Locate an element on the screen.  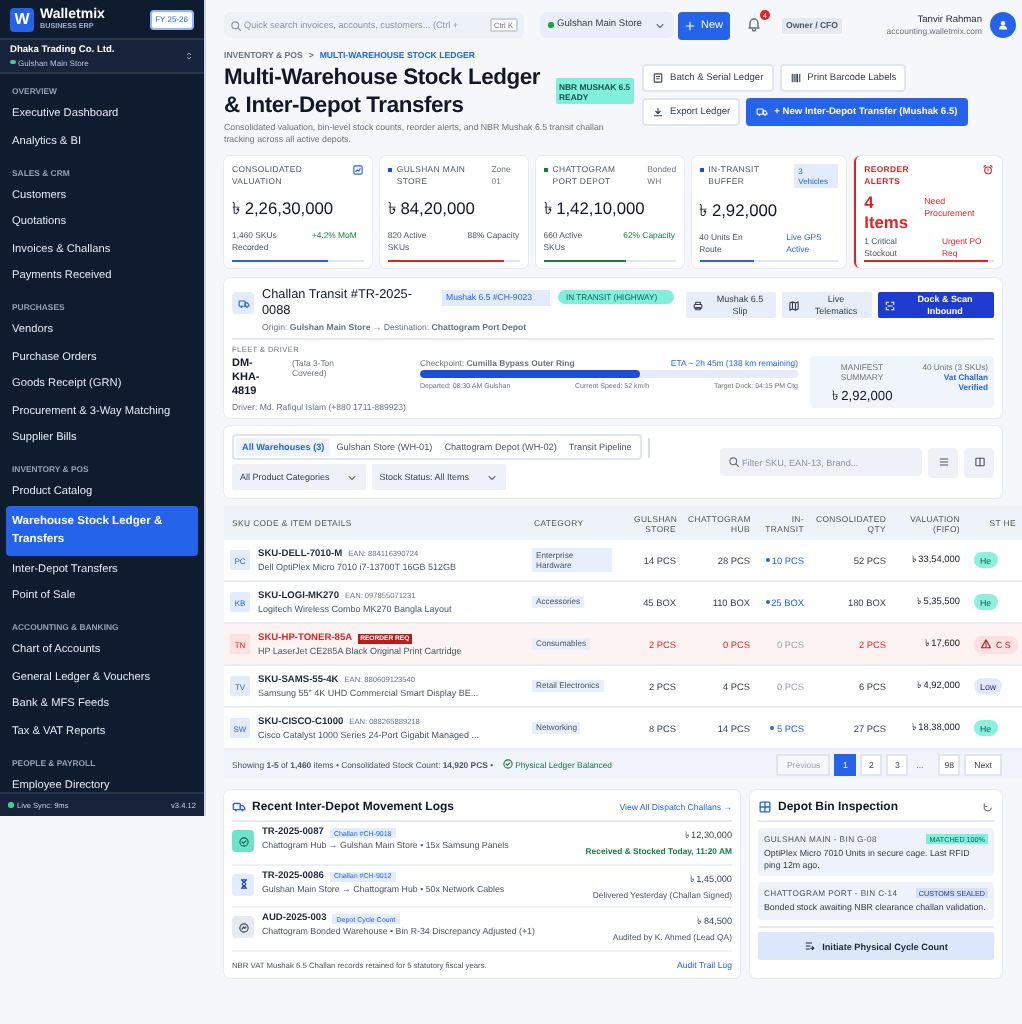
gauge-icon is located at coordinates (243, 927).